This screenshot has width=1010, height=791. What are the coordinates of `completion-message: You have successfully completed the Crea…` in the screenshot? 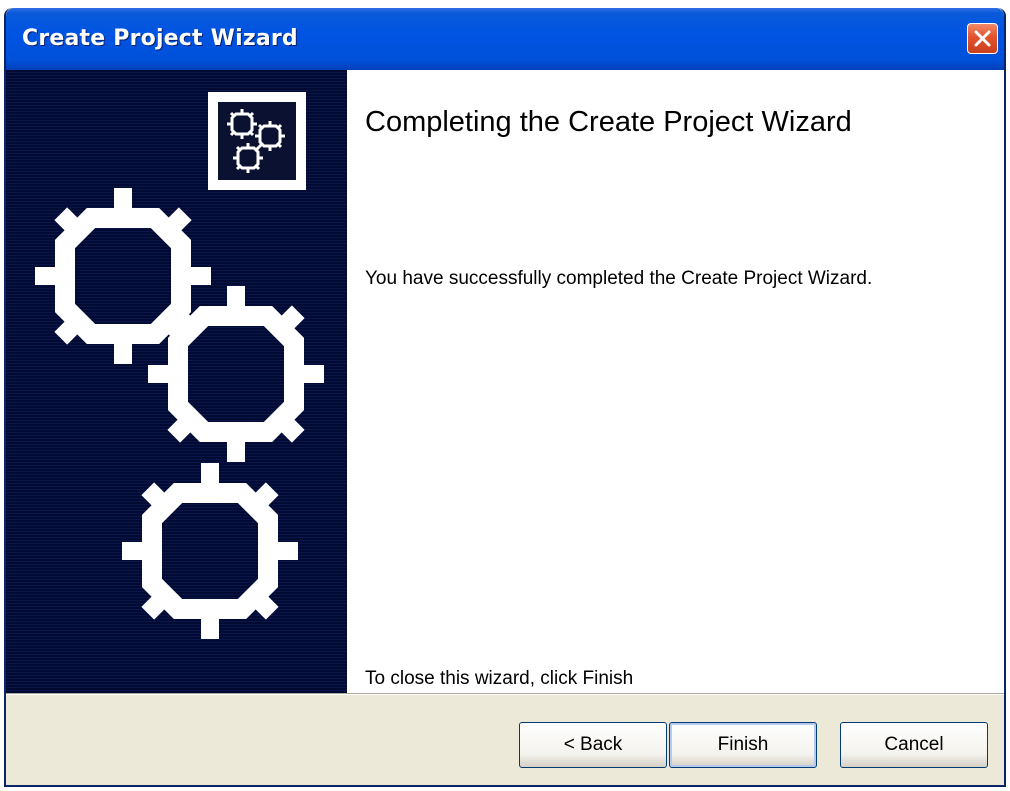 It's located at (619, 278).